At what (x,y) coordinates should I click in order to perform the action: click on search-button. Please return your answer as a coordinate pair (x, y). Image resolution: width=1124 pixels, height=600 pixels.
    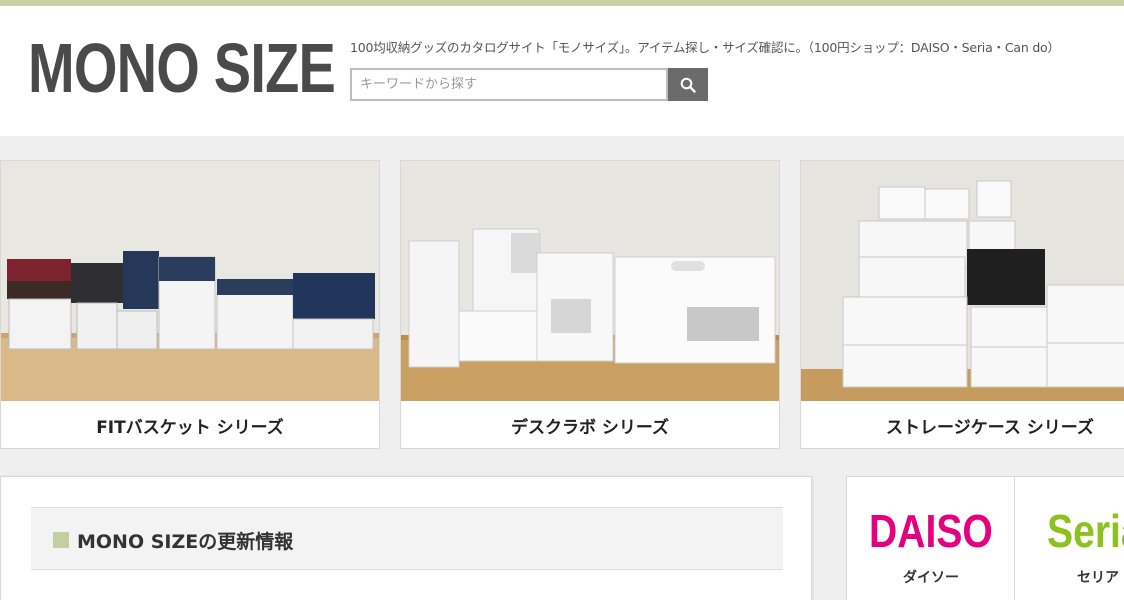
    Looking at the image, I should click on (688, 84).